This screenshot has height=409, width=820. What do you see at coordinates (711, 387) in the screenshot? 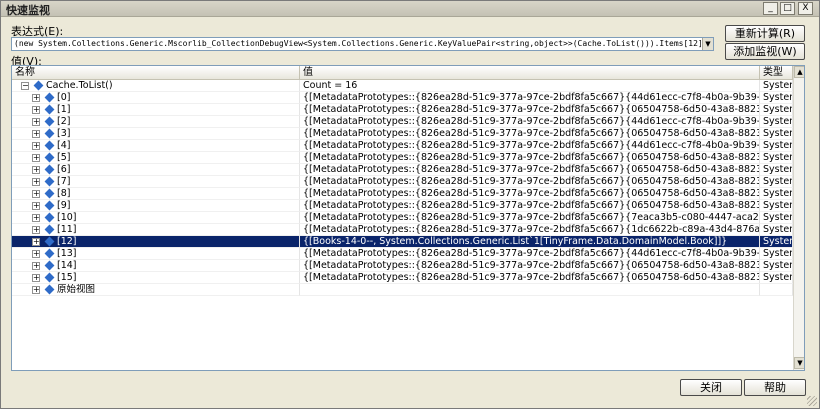
I see `close-button: 关闭` at bounding box center [711, 387].